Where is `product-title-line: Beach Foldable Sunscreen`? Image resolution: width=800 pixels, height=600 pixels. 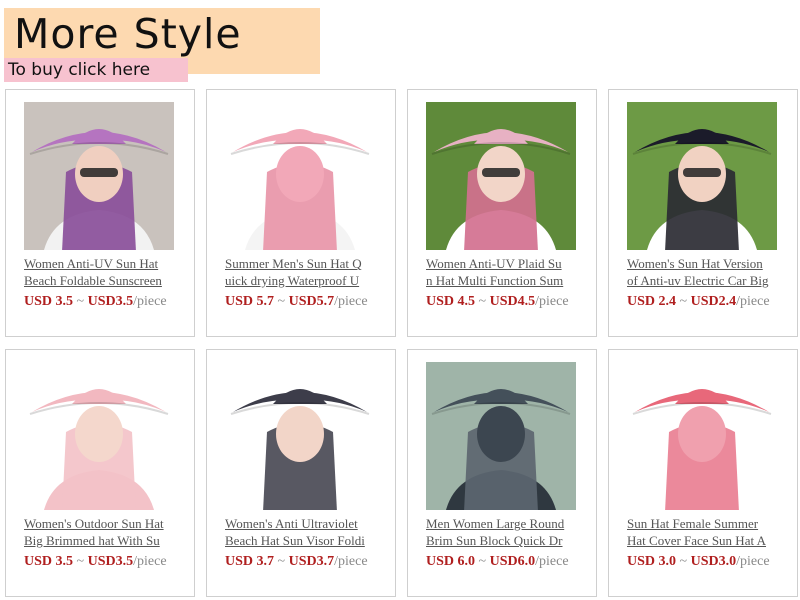
product-title-line: Beach Foldable Sunscreen is located at coordinates (93, 280).